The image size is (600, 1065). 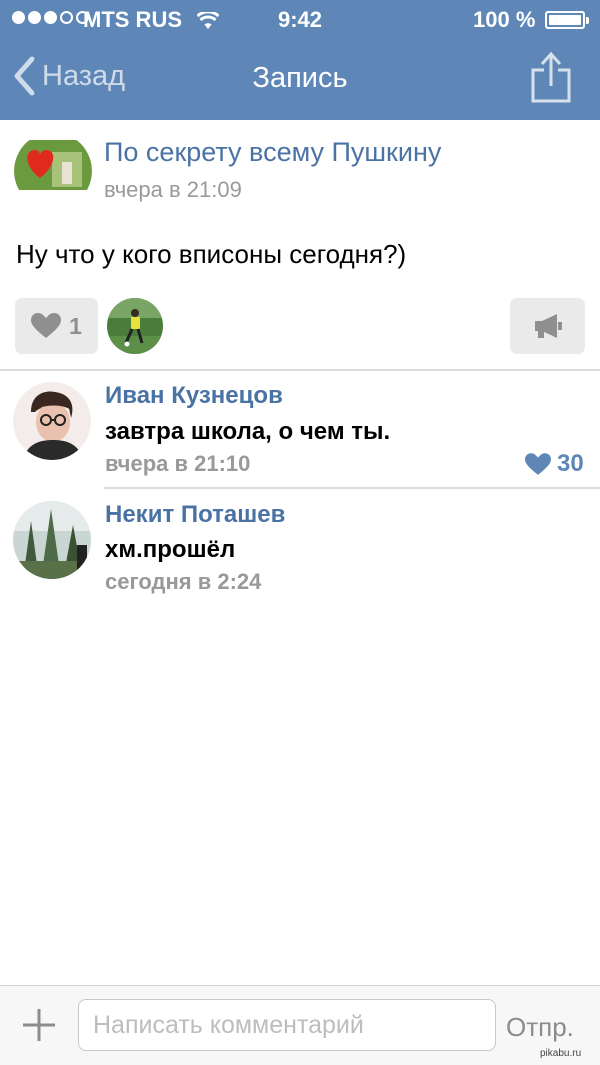 I want to click on share-button, so click(x=551, y=79).